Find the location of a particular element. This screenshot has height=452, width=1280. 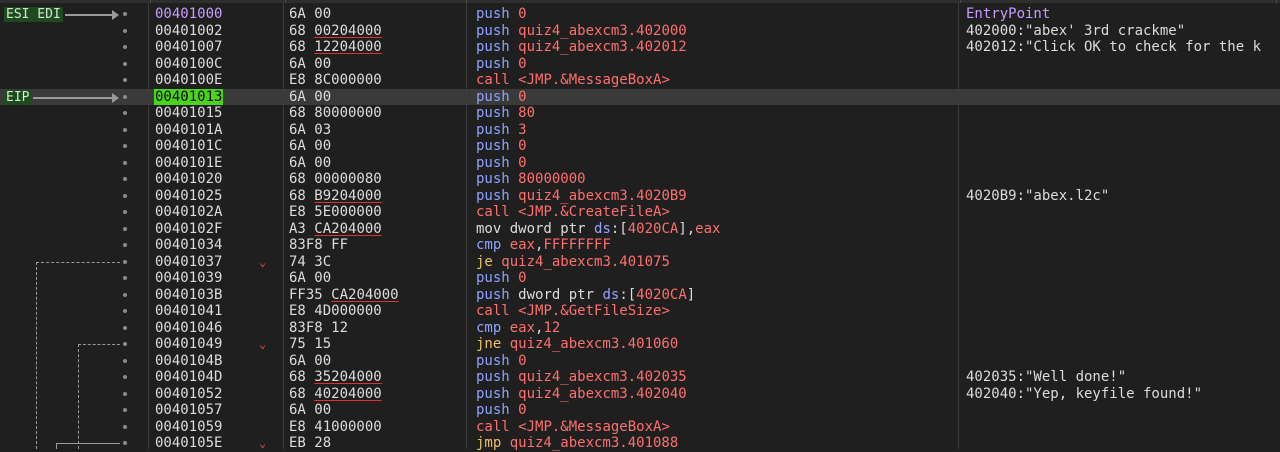

address-cell: 00401039 is located at coordinates (189, 278).